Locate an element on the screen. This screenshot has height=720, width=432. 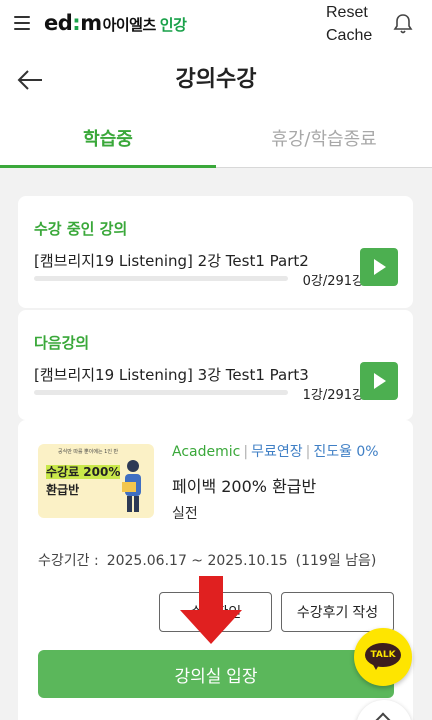
bell-icon is located at coordinates (403, 24).